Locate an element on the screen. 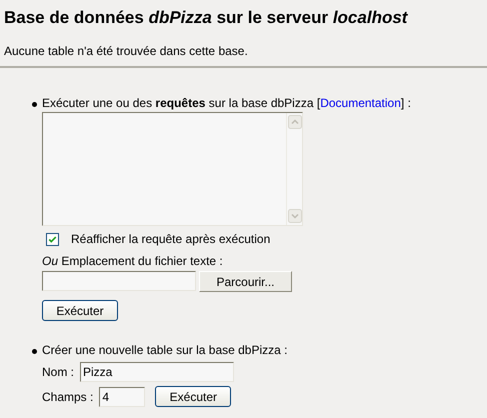 This screenshot has height=418, width=487. scroll-up-icon is located at coordinates (295, 122).